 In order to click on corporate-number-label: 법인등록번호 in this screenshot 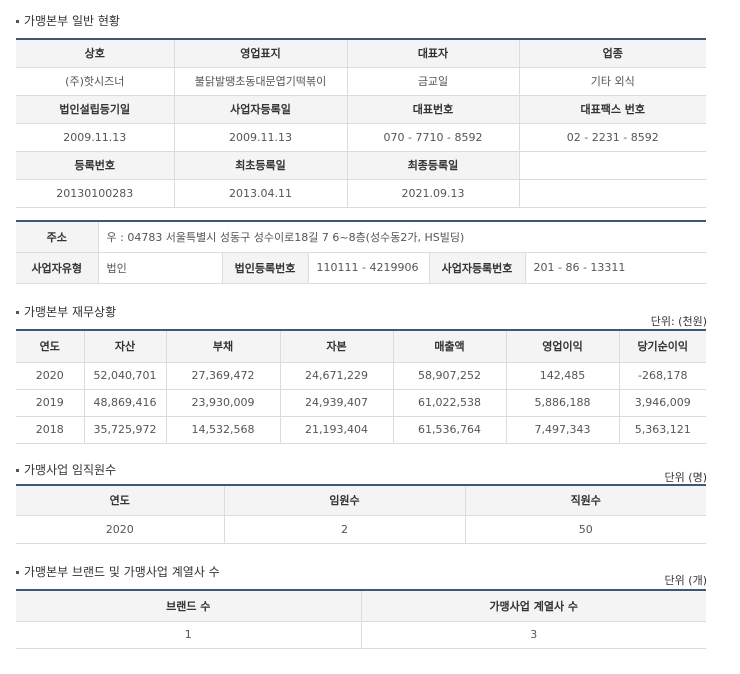, I will do `click(265, 268)`.